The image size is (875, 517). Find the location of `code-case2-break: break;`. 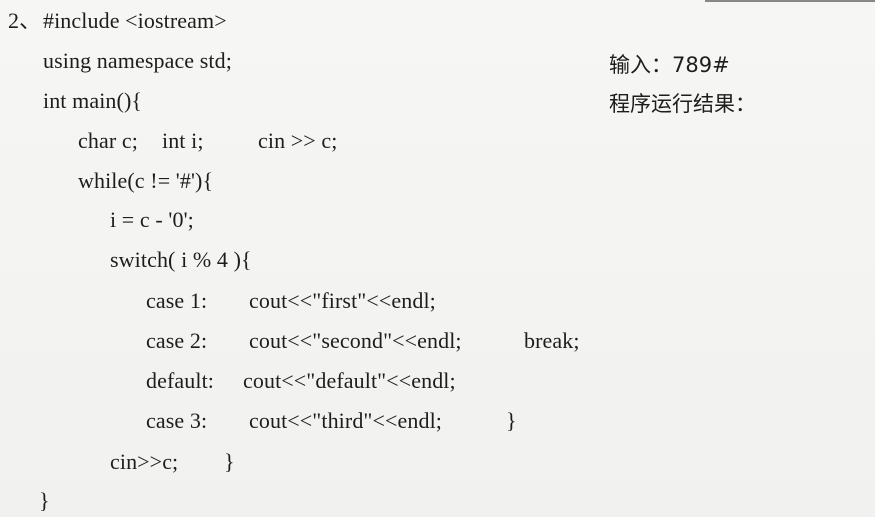

code-case2-break: break; is located at coordinates (552, 340).